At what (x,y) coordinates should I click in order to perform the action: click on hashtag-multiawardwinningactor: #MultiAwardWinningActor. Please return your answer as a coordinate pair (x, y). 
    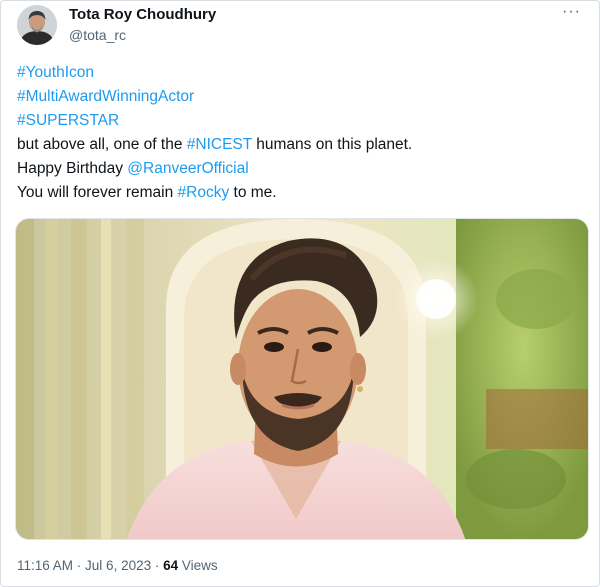
    Looking at the image, I should click on (105, 96).